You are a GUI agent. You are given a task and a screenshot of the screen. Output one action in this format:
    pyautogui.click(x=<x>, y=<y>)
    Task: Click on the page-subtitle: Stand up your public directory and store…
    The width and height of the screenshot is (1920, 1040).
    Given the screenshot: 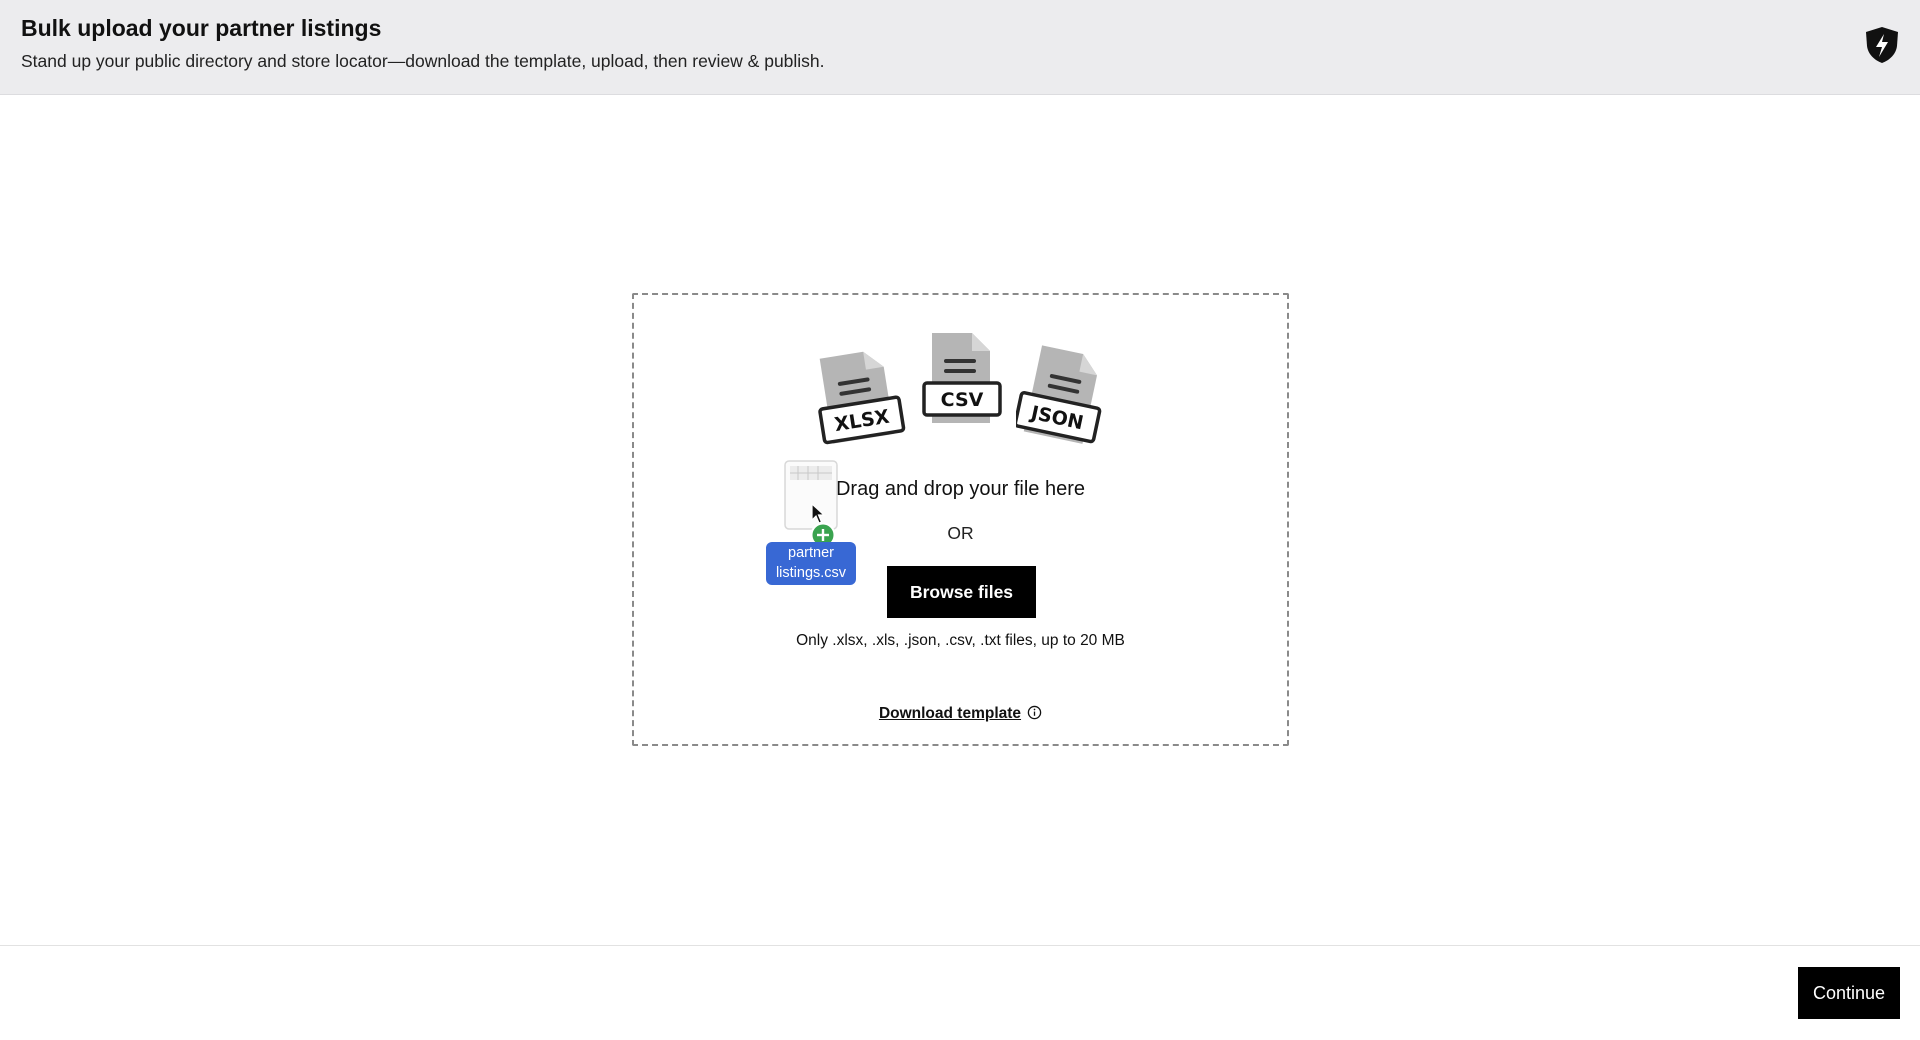 What is the action you would take?
    pyautogui.click(x=423, y=61)
    